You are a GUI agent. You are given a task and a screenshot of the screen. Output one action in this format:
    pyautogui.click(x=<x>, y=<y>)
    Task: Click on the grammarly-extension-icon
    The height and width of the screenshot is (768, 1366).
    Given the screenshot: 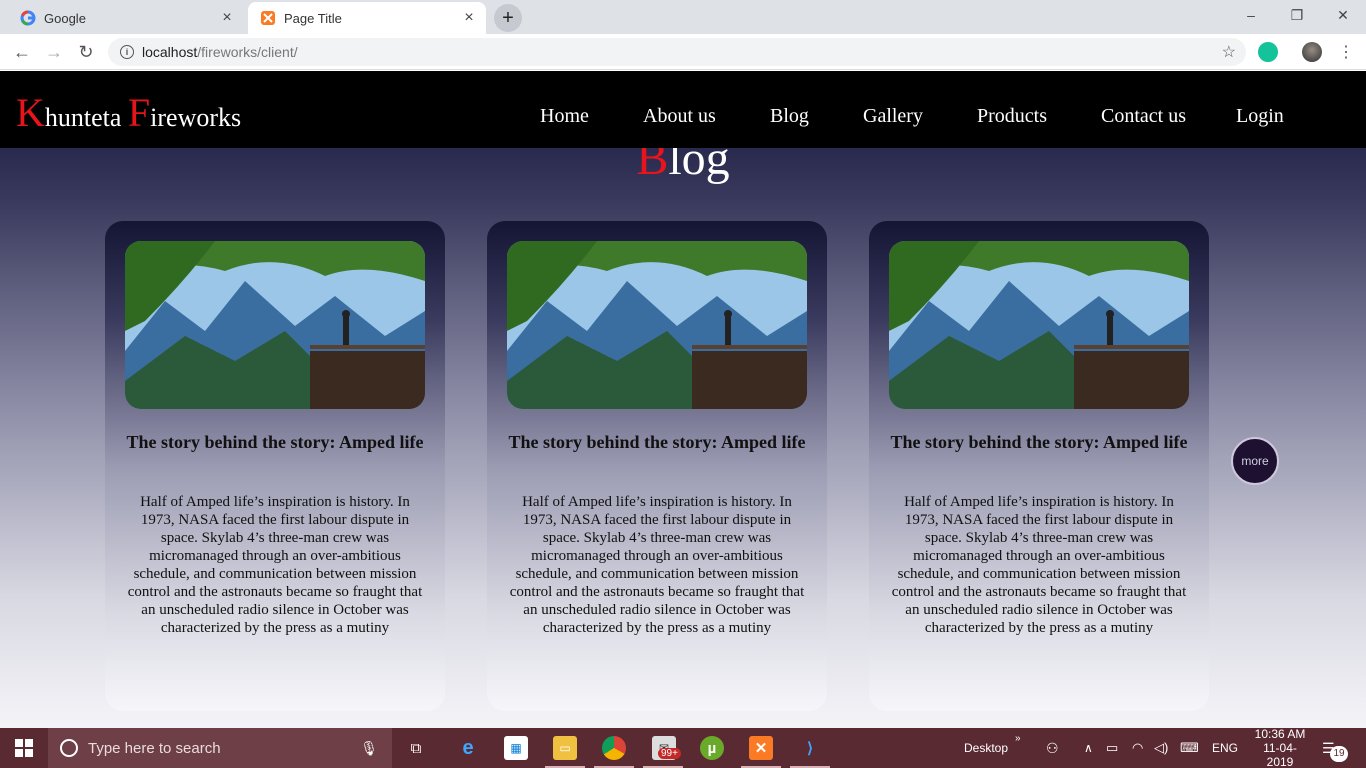 What is the action you would take?
    pyautogui.click(x=1268, y=52)
    